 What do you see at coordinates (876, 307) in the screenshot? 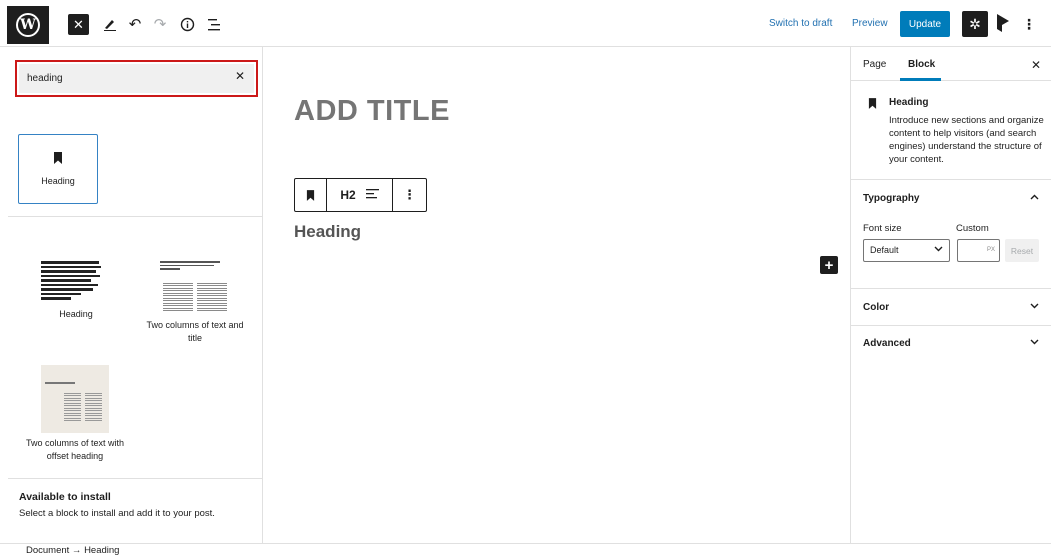
I see `color-title: Color` at bounding box center [876, 307].